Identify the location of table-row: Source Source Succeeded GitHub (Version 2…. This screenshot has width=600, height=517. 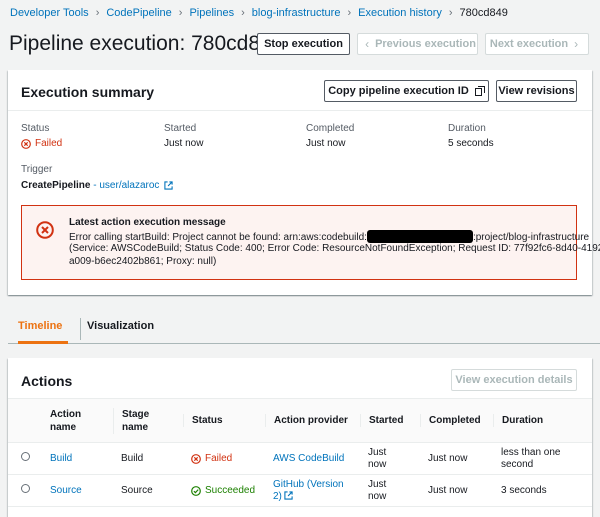
(300, 490).